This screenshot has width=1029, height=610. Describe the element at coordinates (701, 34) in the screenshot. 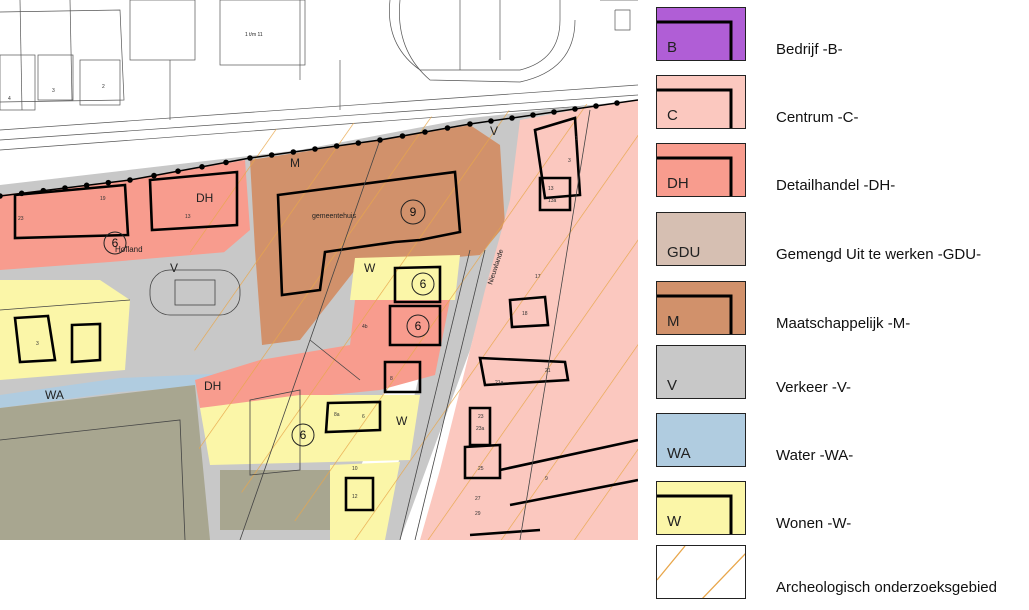

I see `legend-swatch: B` at that location.